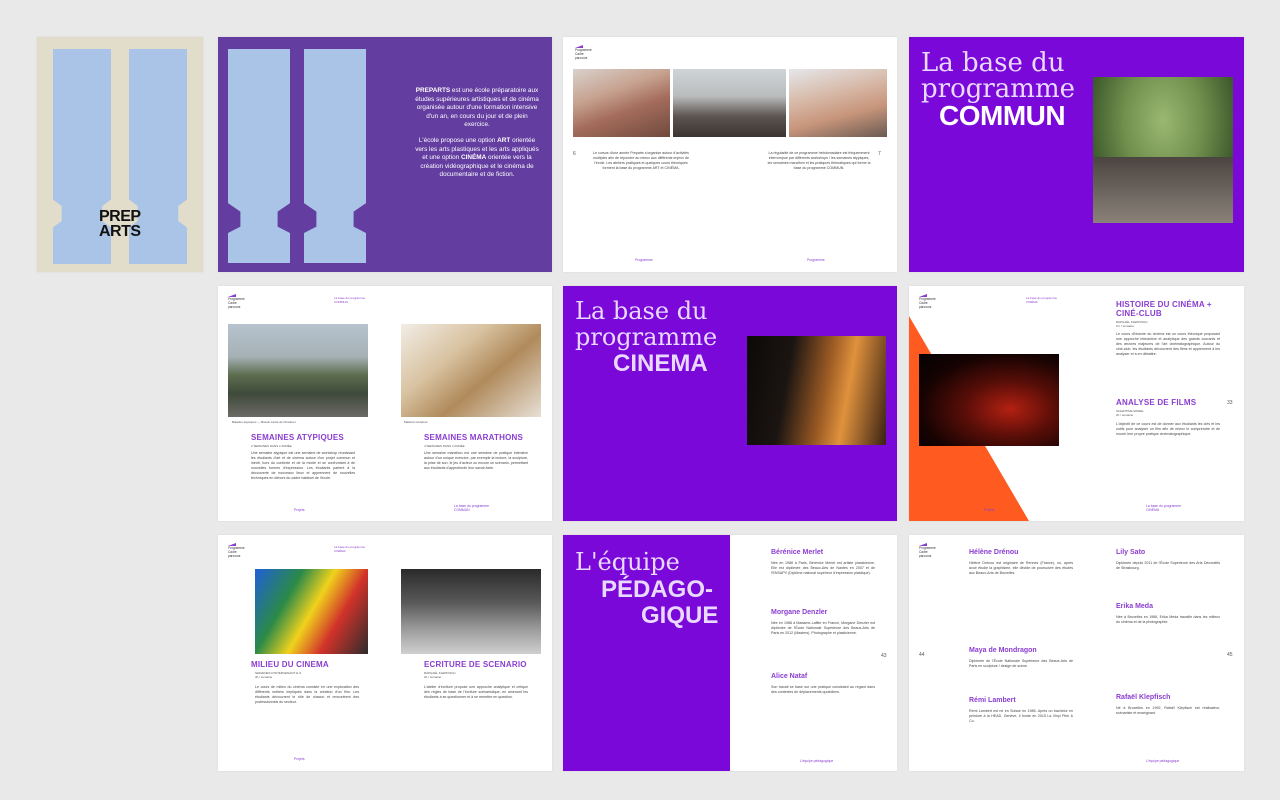 The height and width of the screenshot is (800, 1280). I want to click on equipe-title-line3: GIQUE, so click(680, 615).